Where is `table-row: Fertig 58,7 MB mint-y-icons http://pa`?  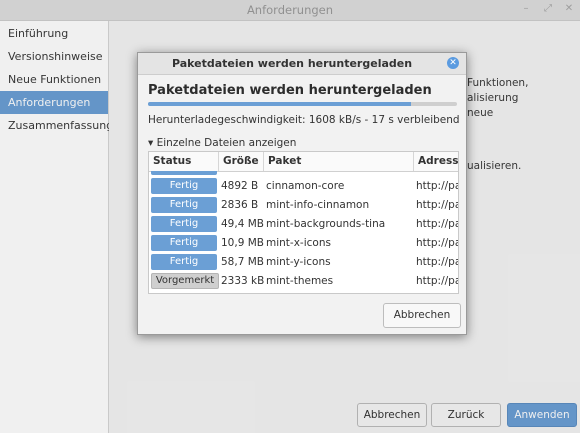
table-row: Fertig 58,7 MB mint-y-icons http://pa is located at coordinates (303, 262).